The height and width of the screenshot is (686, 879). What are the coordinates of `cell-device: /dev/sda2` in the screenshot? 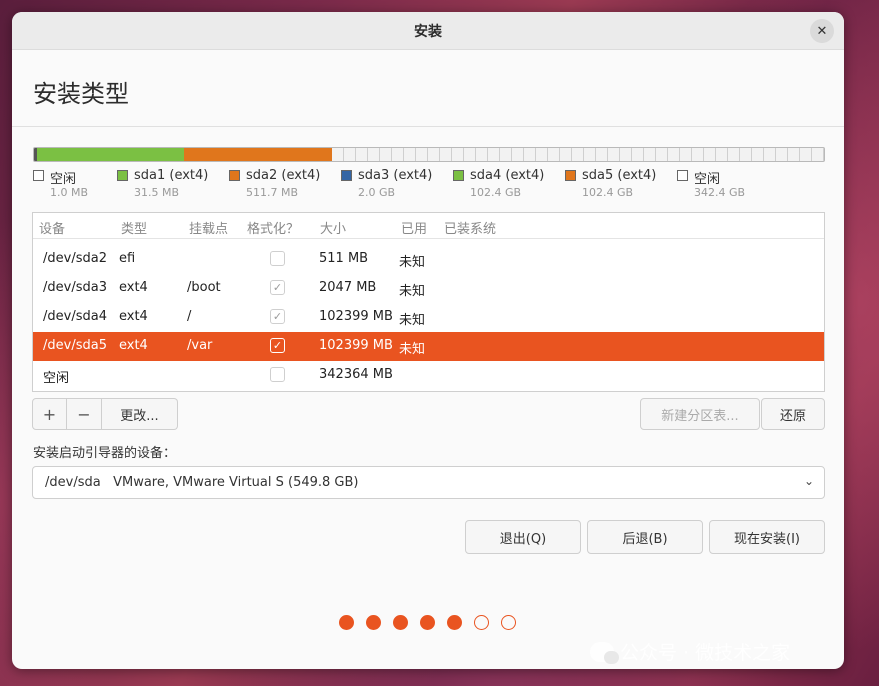 It's located at (75, 258).